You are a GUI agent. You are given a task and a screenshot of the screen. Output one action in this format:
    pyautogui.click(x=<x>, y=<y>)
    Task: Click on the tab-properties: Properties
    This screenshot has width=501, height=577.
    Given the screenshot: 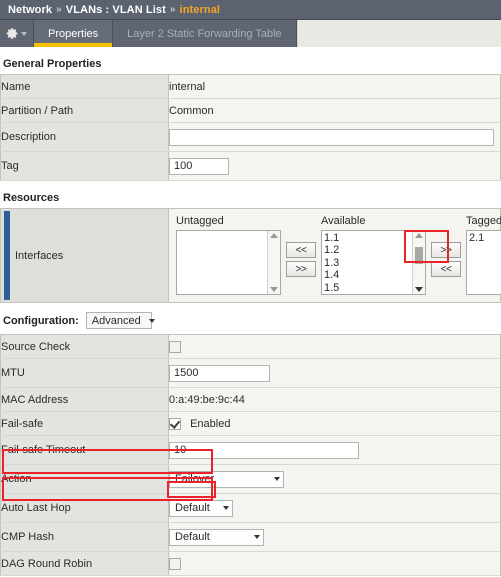 What is the action you would take?
    pyautogui.click(x=74, y=33)
    